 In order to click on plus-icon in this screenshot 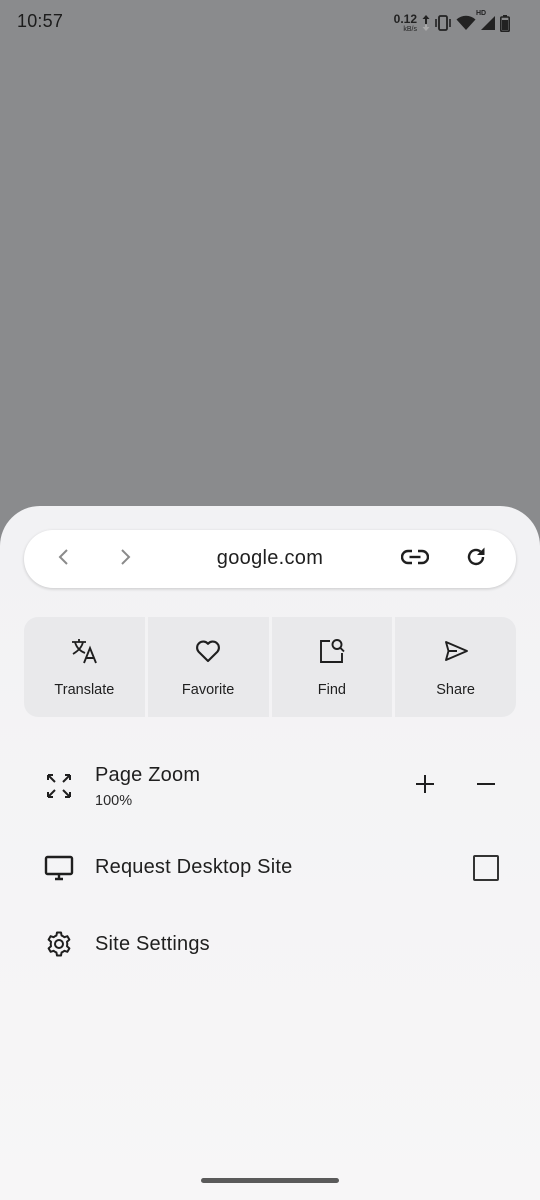, I will do `click(425, 786)`.